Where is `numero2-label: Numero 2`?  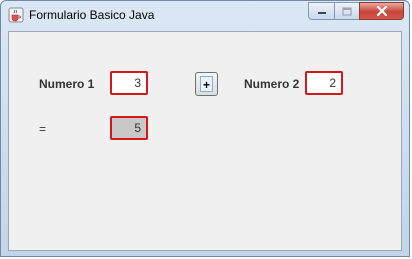 numero2-label: Numero 2 is located at coordinates (272, 84).